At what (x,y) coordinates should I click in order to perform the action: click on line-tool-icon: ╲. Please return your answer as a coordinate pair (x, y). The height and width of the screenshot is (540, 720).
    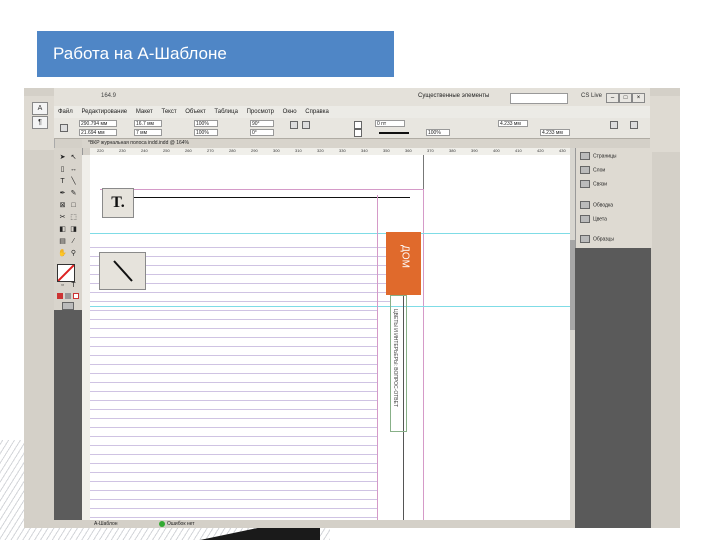
    Looking at the image, I should click on (73, 182).